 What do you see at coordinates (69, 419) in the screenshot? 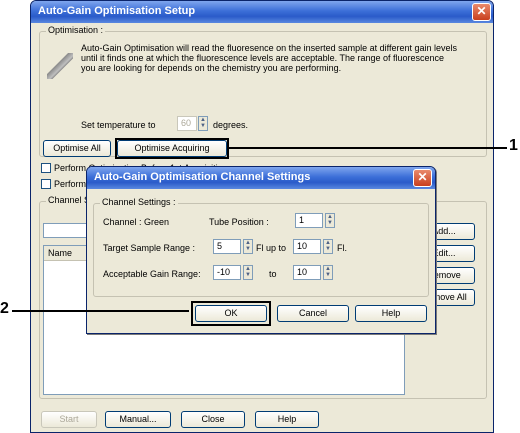
I see `start-button: Start` at bounding box center [69, 419].